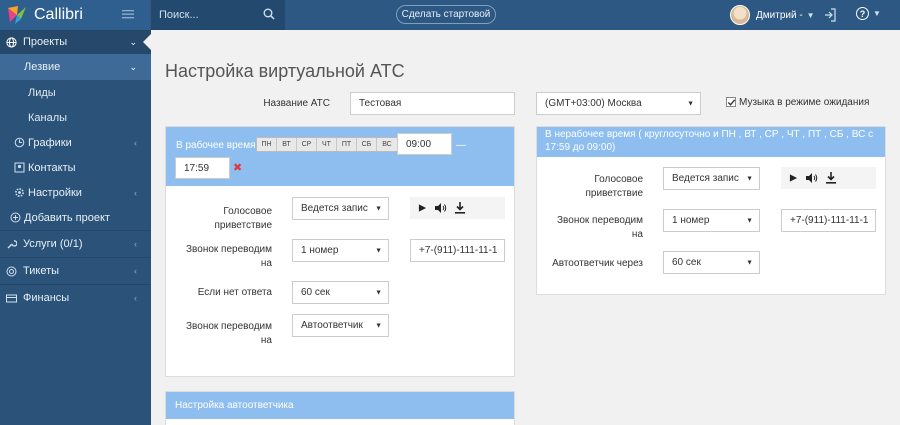 This screenshot has width=900, height=425. I want to click on sidebar-item-label: Лиды, so click(42, 92).